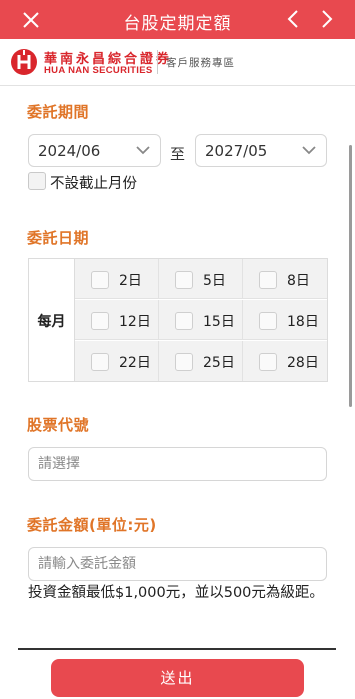  Describe the element at coordinates (303, 322) in the screenshot. I see `day-label: 18日` at that location.